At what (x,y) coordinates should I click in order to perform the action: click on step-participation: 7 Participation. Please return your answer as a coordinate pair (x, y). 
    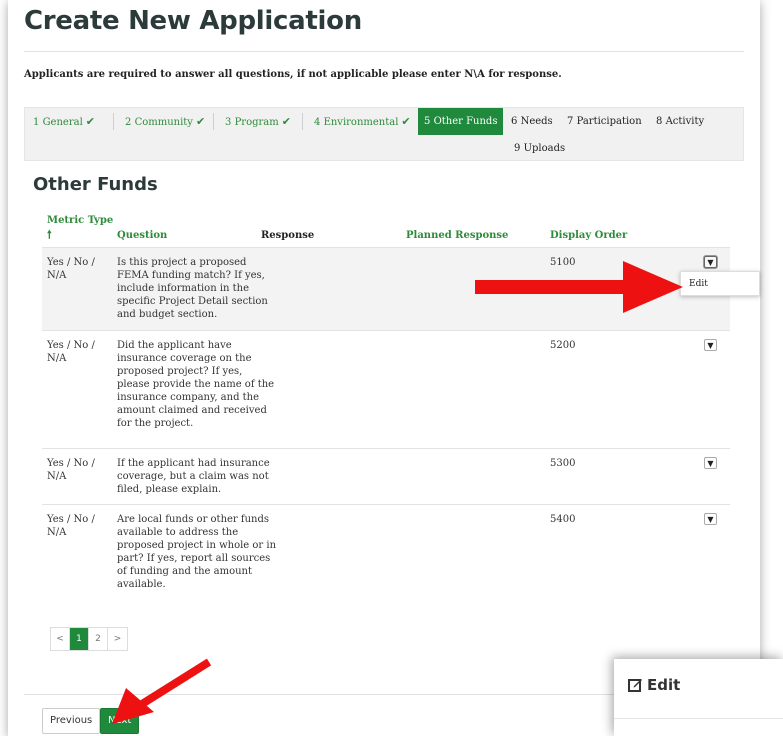
    Looking at the image, I should click on (604, 121).